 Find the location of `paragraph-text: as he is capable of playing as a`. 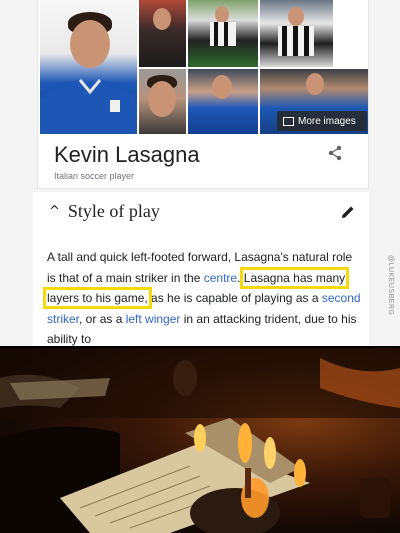

paragraph-text: as he is capable of playing as a is located at coordinates (234, 298).